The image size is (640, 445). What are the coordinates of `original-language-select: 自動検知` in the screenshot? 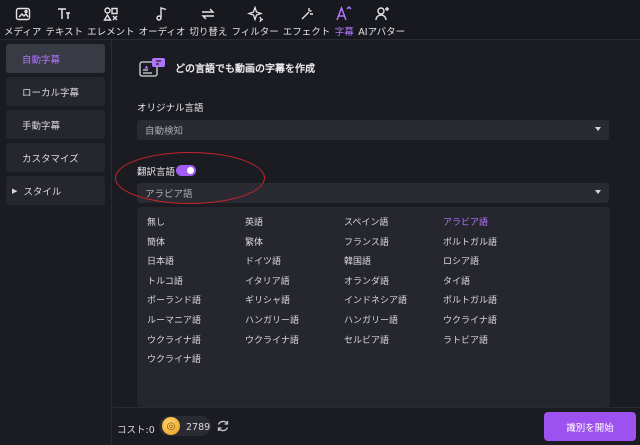 It's located at (373, 130).